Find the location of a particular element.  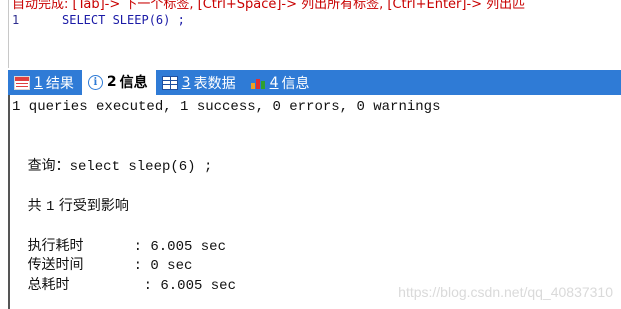

editor-gutter is located at coordinates (8, 34).